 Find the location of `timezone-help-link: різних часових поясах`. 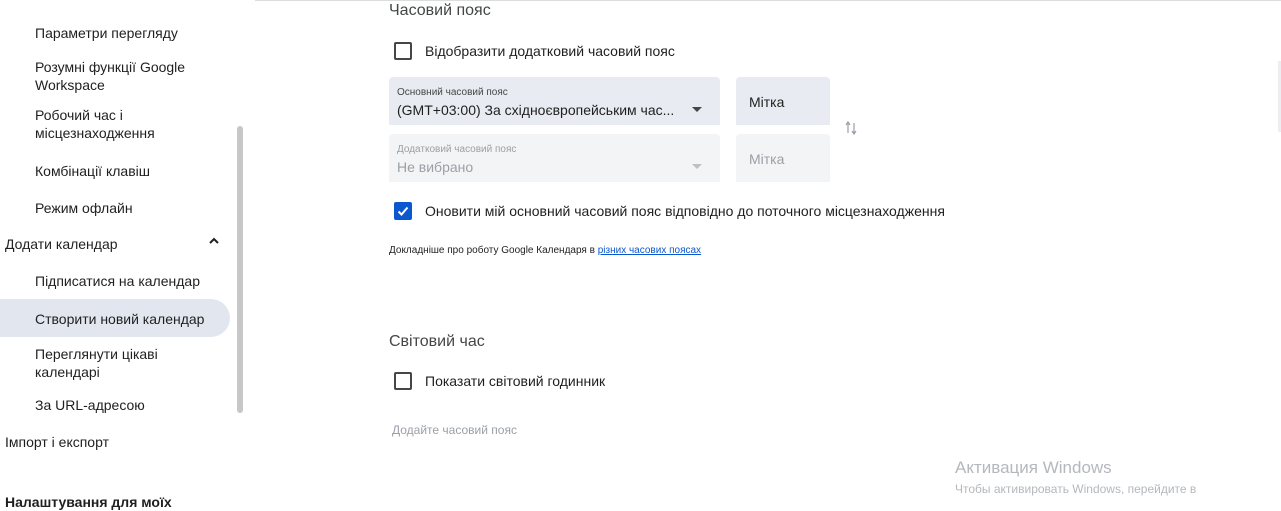

timezone-help-link: різних часових поясах is located at coordinates (649, 250).